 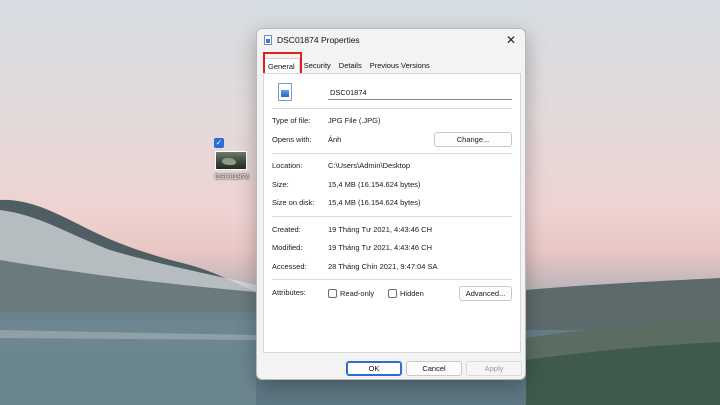 What do you see at coordinates (335, 139) in the screenshot?
I see `opens-with-value: Ảnh` at bounding box center [335, 139].